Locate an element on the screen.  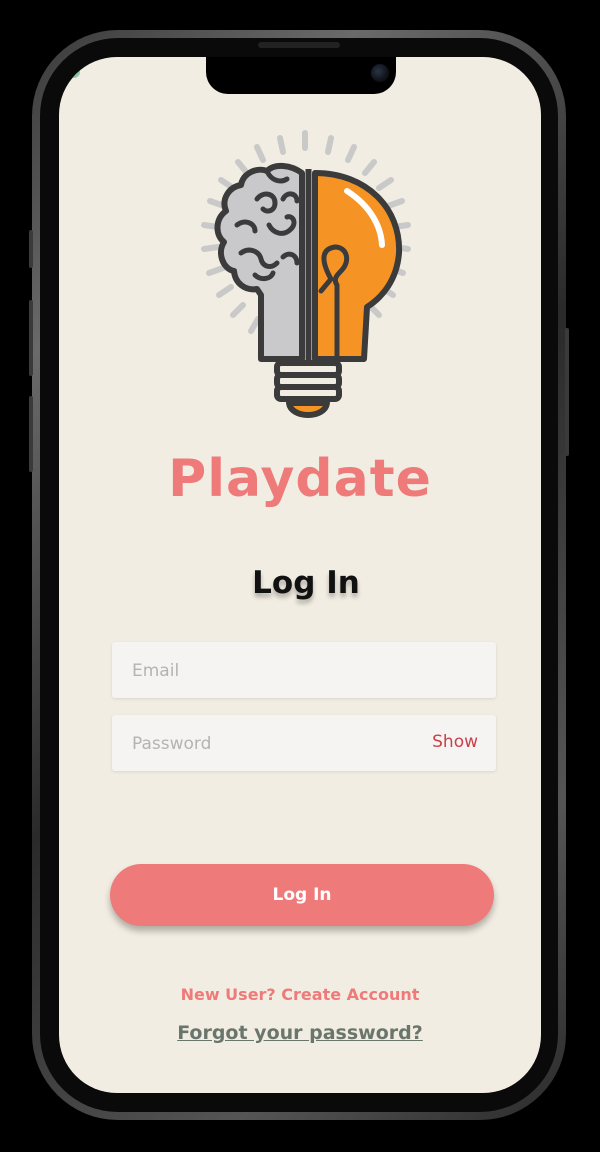
email-field is located at coordinates (304, 671).